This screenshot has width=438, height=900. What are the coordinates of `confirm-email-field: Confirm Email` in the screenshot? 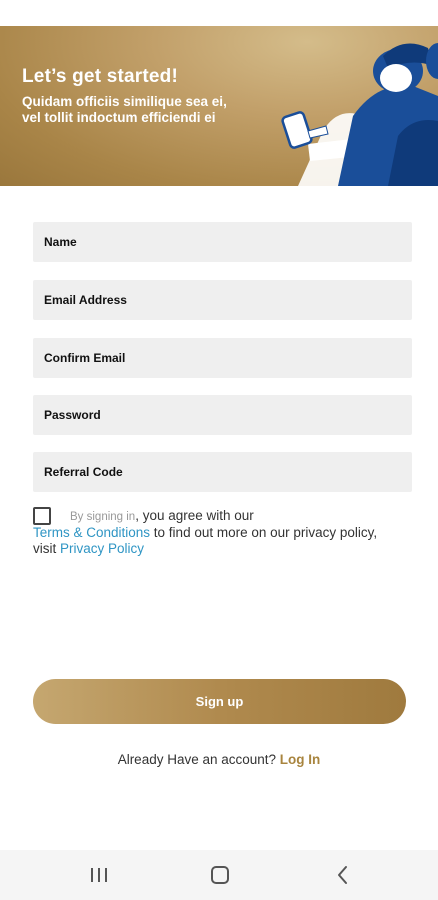 It's located at (222, 358).